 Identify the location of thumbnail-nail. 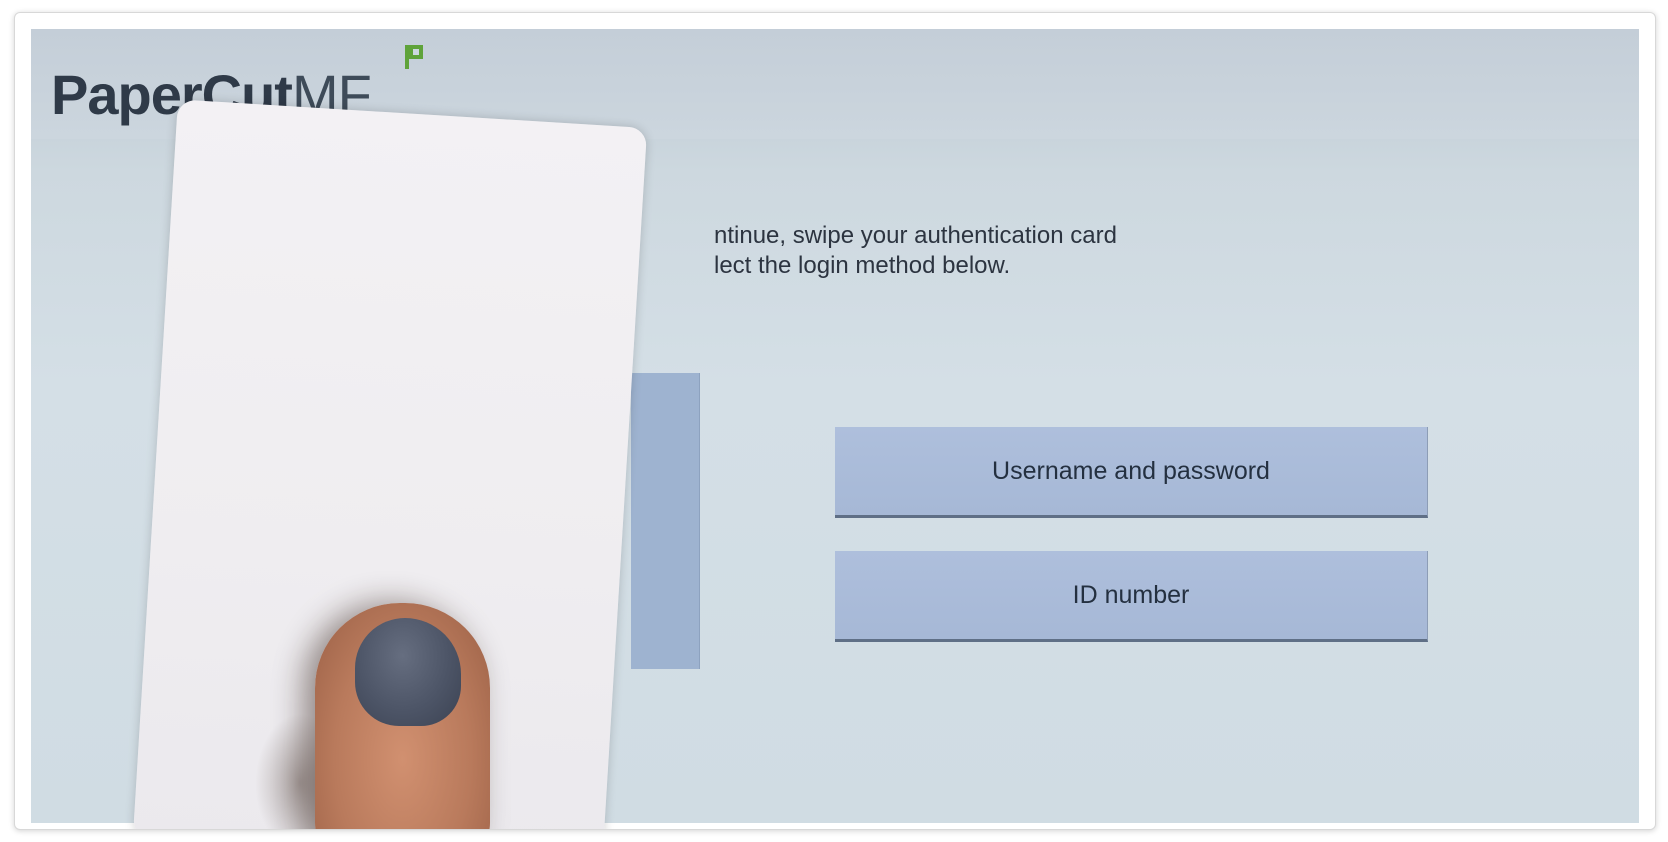
(408, 672).